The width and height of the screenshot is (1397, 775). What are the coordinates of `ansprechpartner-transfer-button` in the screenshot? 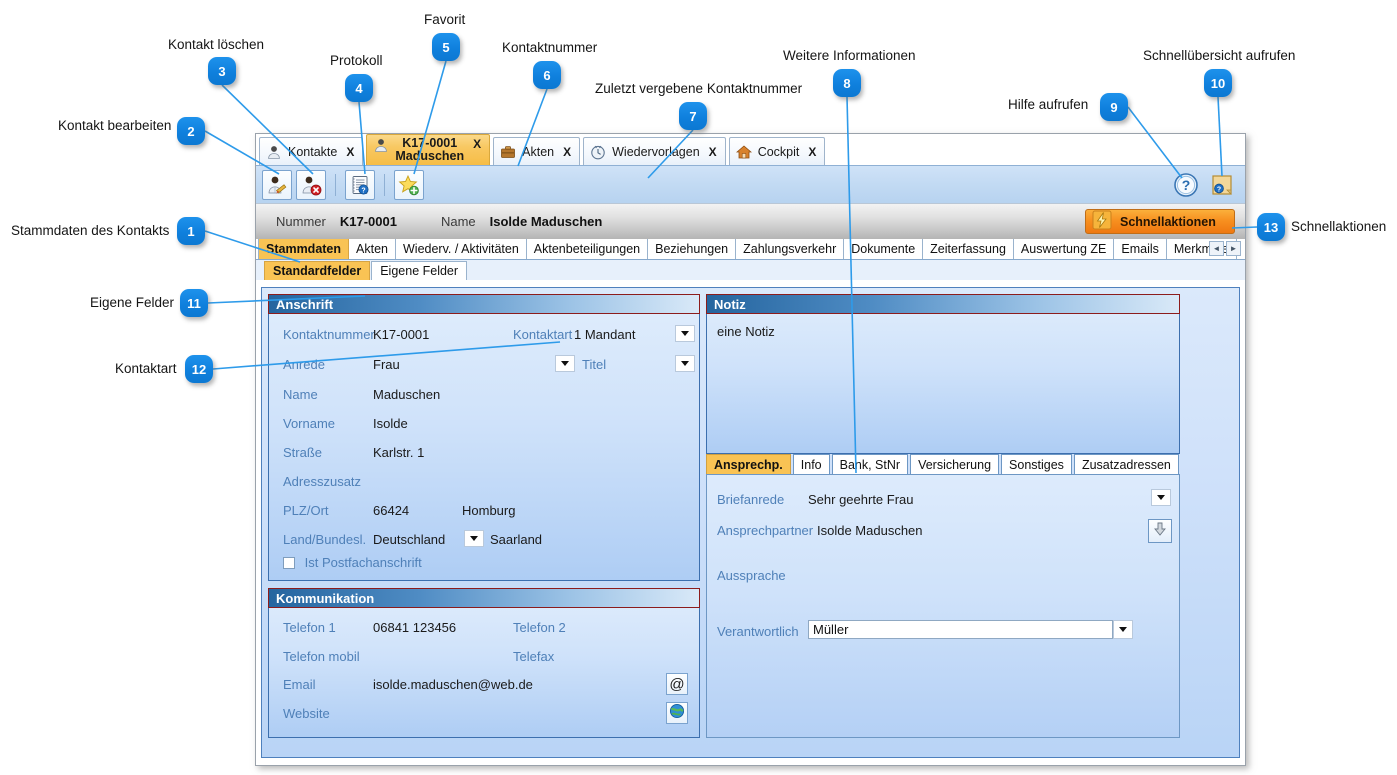 It's located at (1160, 531).